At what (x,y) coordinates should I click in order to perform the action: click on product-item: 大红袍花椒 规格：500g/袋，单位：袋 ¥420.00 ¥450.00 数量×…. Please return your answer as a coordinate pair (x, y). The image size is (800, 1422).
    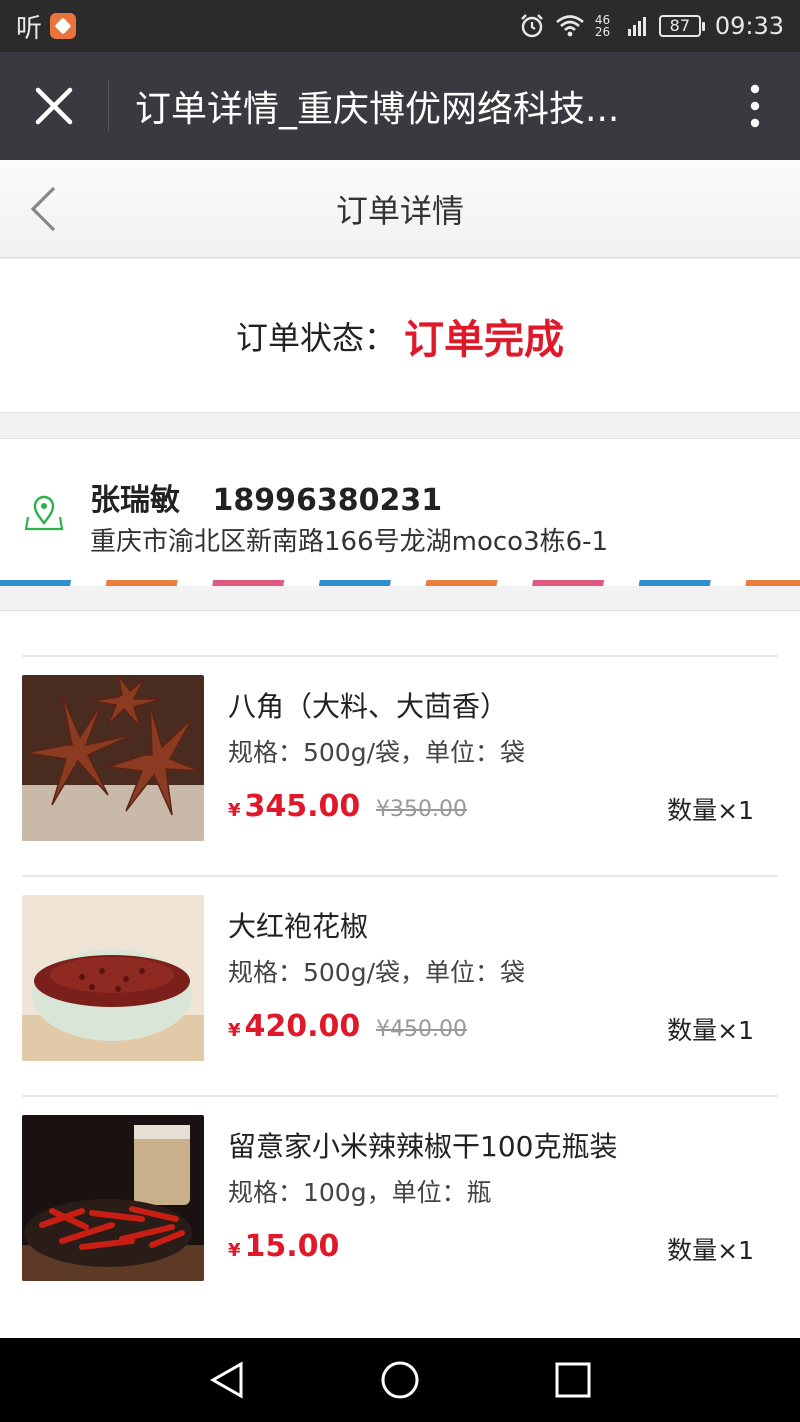
    Looking at the image, I should click on (400, 985).